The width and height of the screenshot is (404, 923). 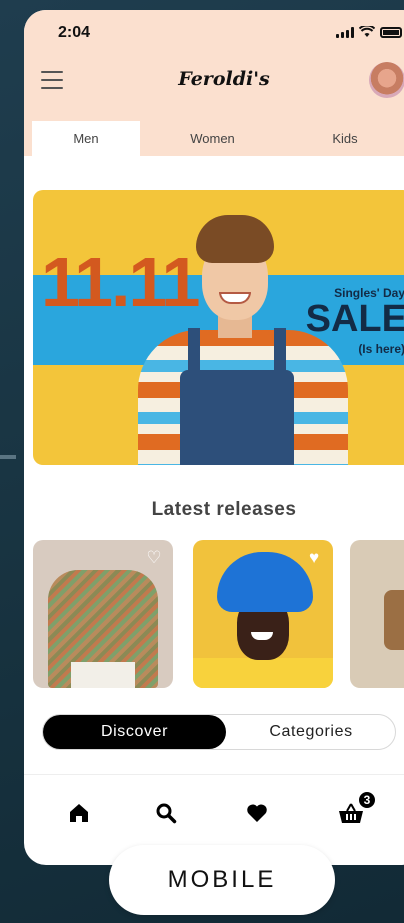 What do you see at coordinates (86, 138) in the screenshot?
I see `tab-men: Men` at bounding box center [86, 138].